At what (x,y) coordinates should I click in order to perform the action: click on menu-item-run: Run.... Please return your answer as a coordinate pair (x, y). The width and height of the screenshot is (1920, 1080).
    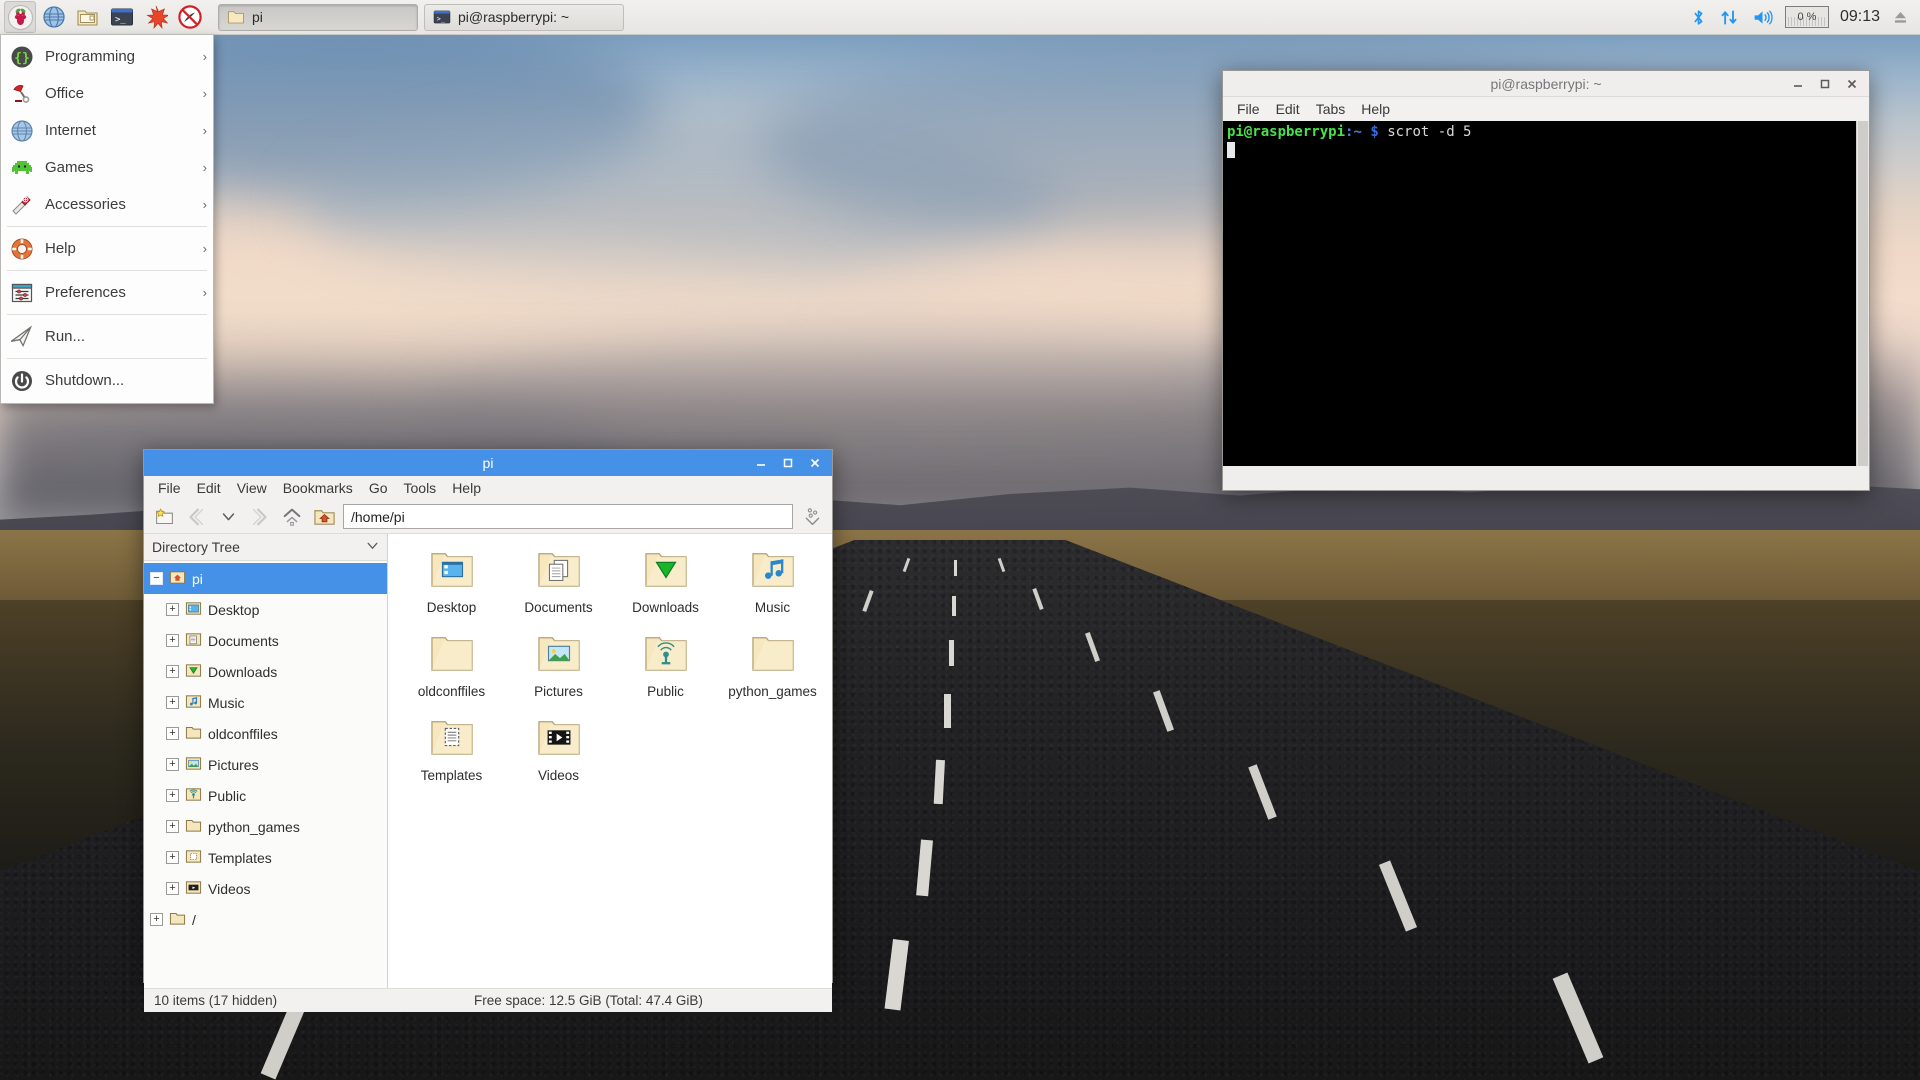
    Looking at the image, I should click on (107, 336).